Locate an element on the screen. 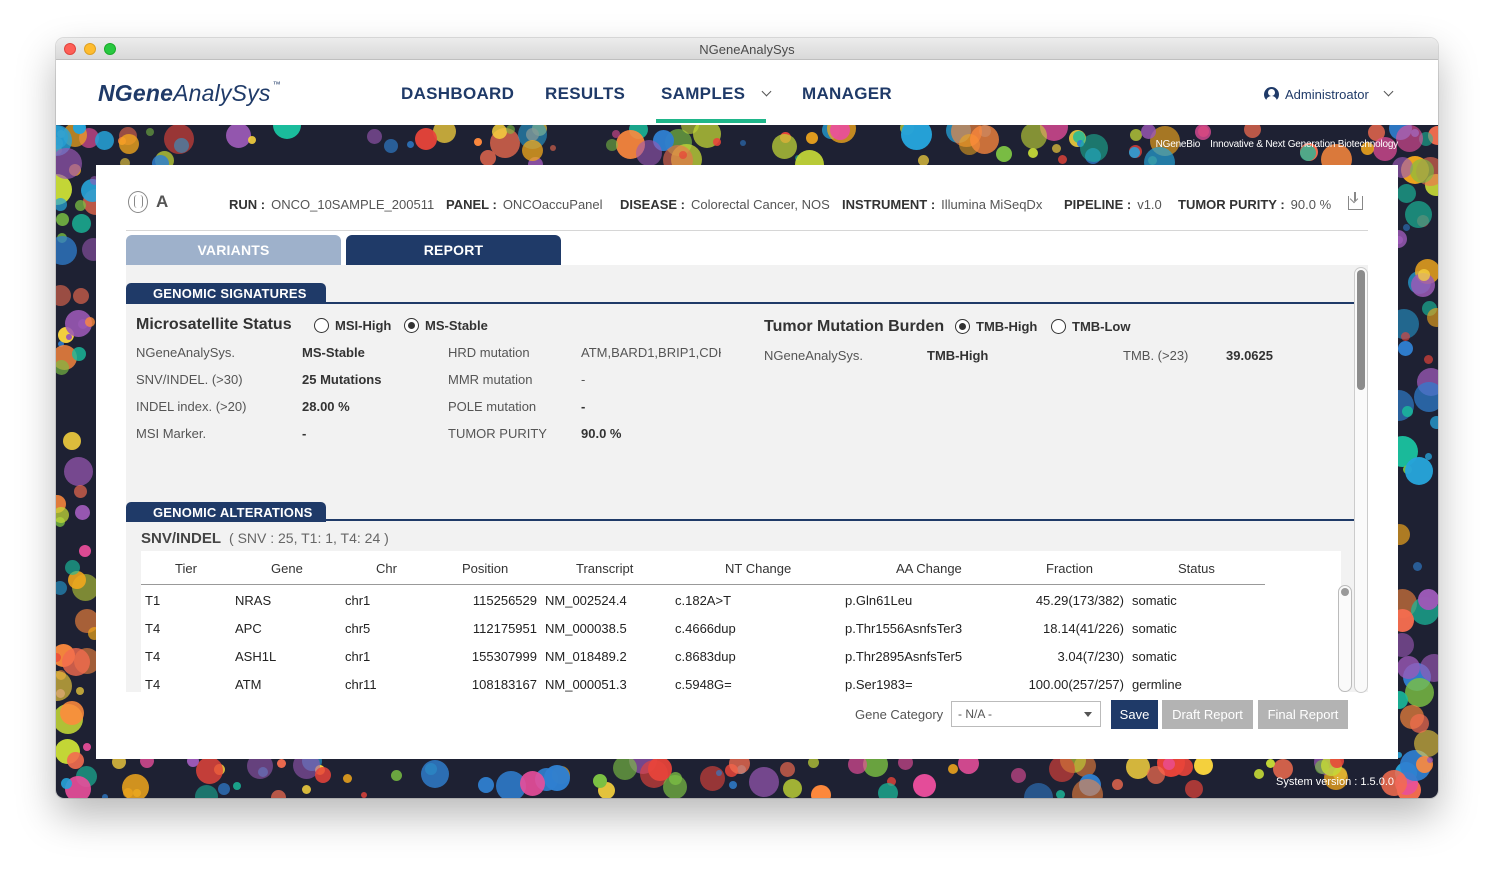 The height and width of the screenshot is (873, 1494). cell-tier: T1 is located at coordinates (153, 600).